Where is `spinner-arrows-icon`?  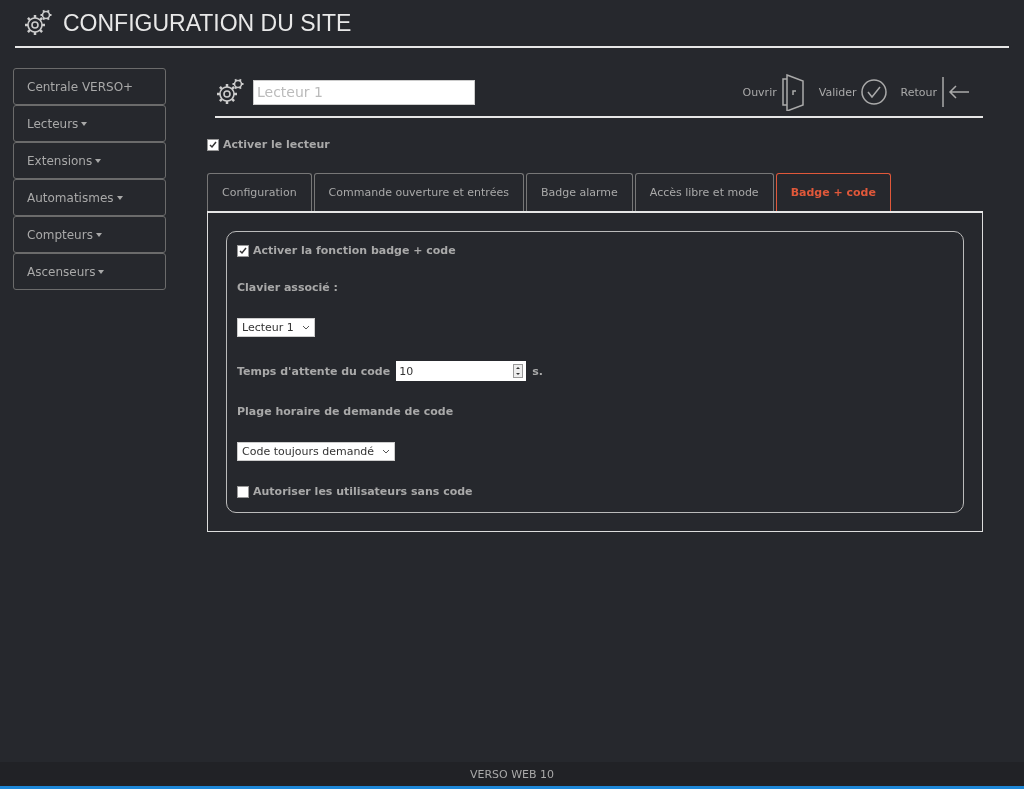
spinner-arrows-icon is located at coordinates (518, 371).